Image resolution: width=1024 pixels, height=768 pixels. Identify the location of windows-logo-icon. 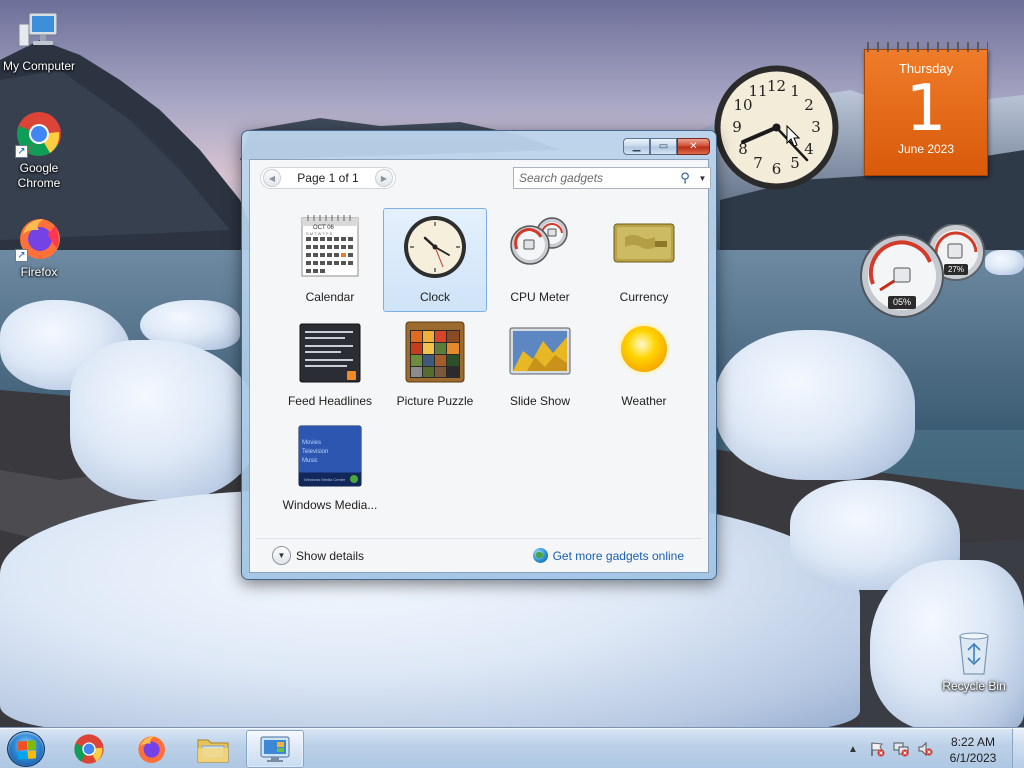
(27, 750).